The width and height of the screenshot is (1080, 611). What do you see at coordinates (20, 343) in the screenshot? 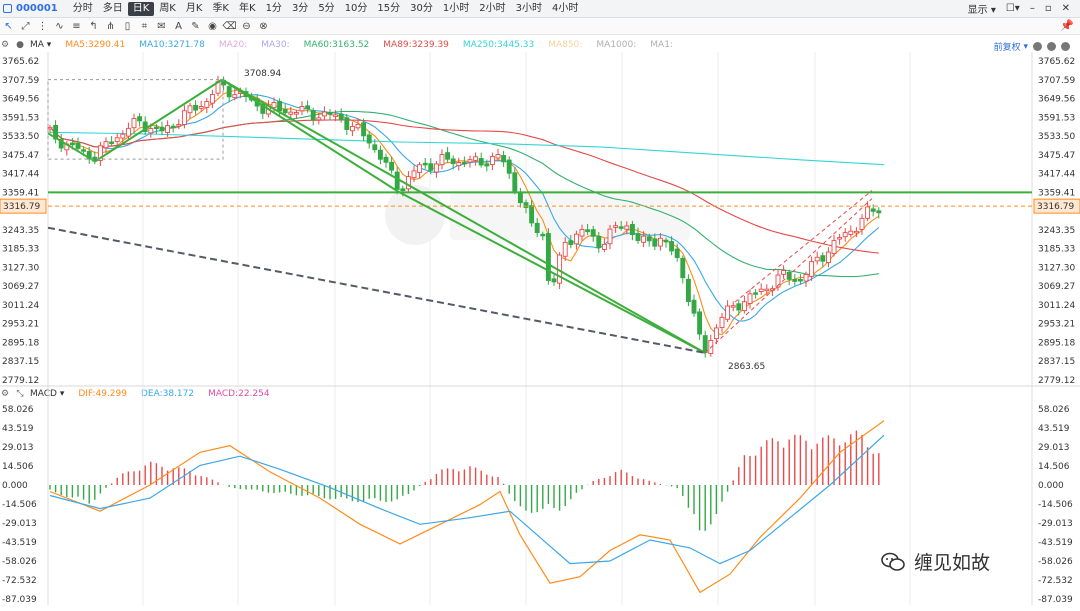
I see `price-tick-left-14: 2895.18` at bounding box center [20, 343].